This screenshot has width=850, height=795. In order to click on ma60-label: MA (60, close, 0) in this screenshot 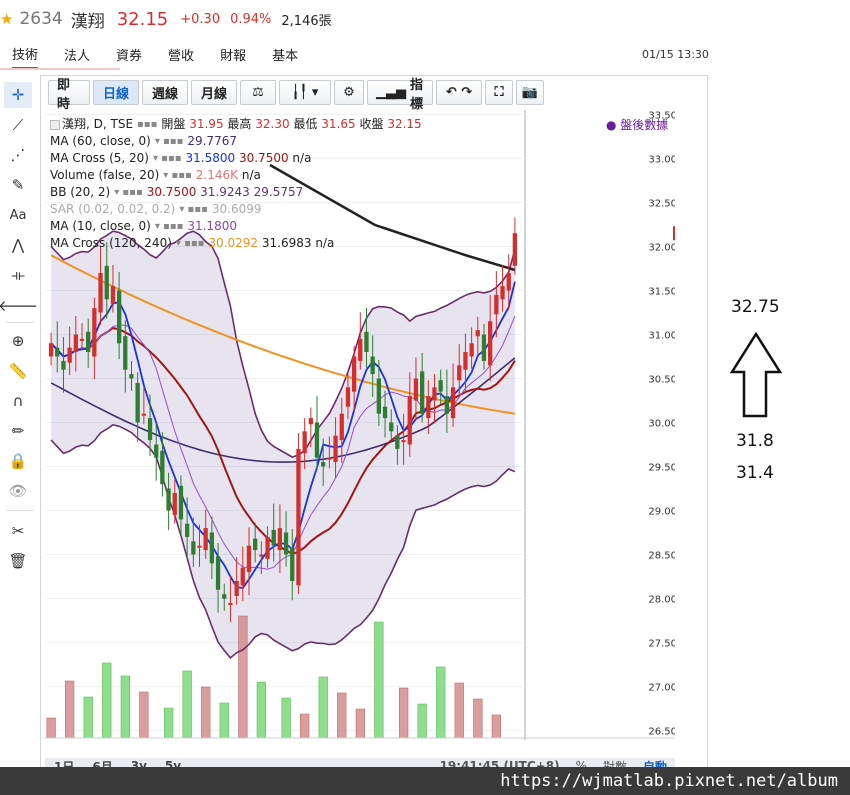, I will do `click(100, 141)`.